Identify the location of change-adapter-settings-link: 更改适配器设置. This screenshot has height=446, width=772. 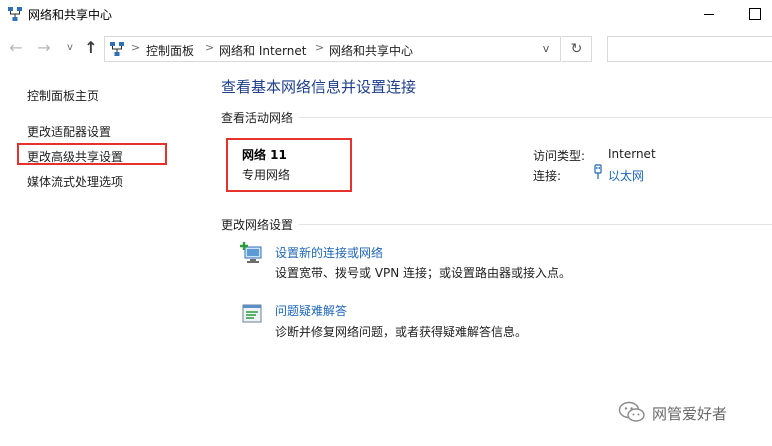
(69, 131).